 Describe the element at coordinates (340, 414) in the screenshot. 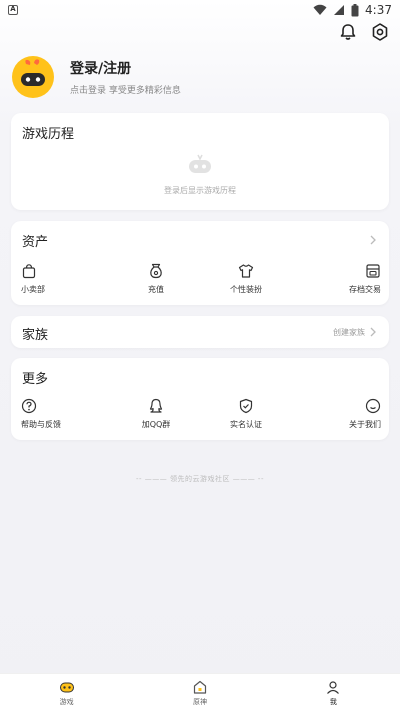

I see `about-us: 关于我们` at that location.